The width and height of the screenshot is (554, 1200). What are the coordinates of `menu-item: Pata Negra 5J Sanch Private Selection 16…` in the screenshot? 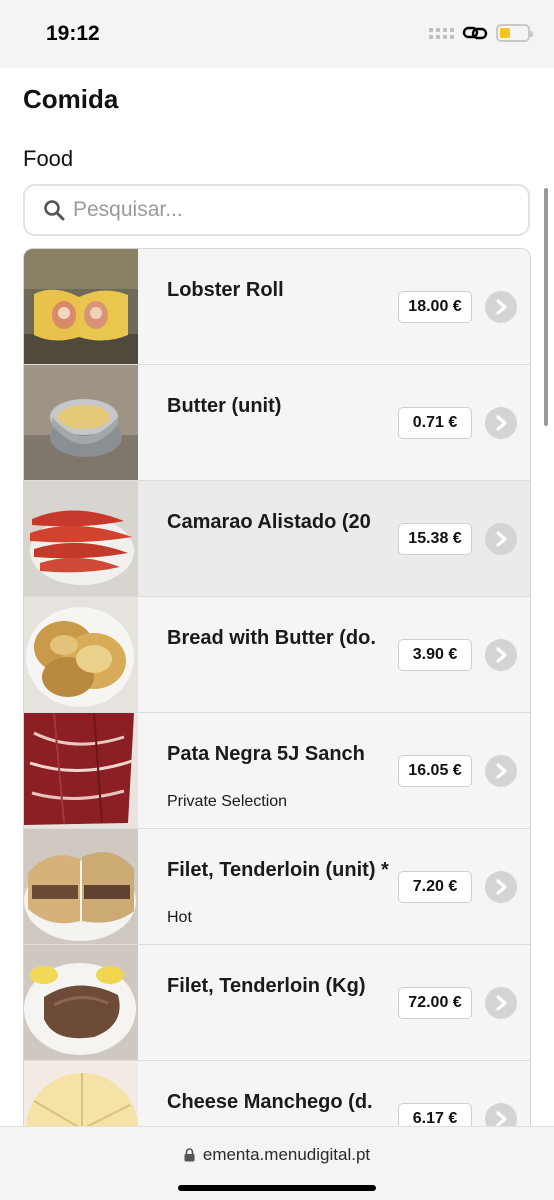 It's located at (277, 771).